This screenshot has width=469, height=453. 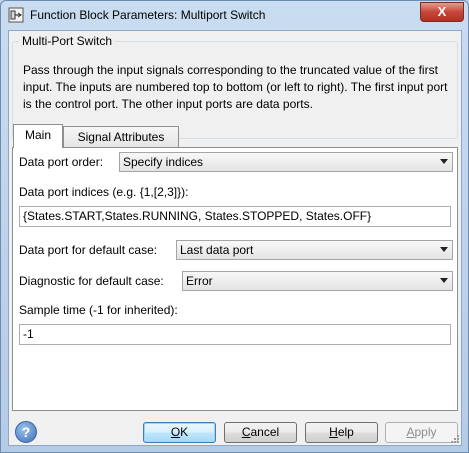 What do you see at coordinates (61, 162) in the screenshot?
I see `data-port-order-label: Data port order:` at bounding box center [61, 162].